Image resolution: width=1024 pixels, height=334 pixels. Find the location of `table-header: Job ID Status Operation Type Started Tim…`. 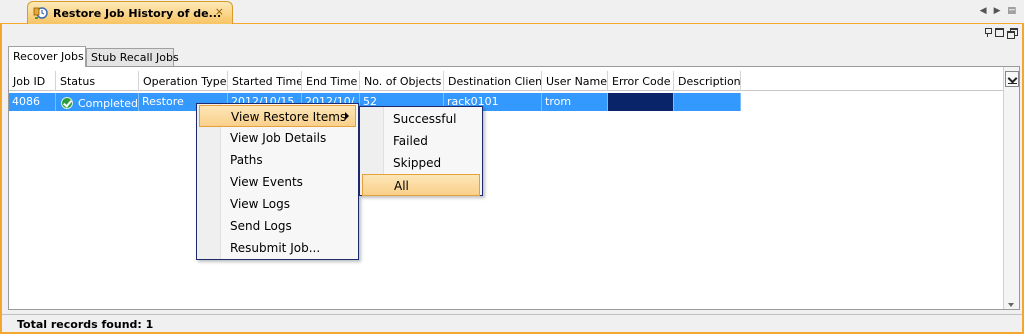

table-header: Job ID Status Operation Type Started Tim… is located at coordinates (506, 81).